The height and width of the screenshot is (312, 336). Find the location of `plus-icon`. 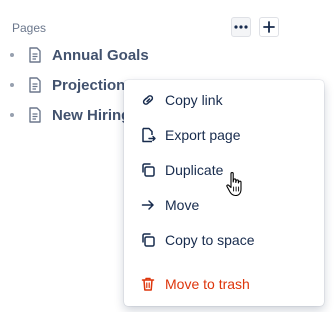

plus-icon is located at coordinates (269, 27).